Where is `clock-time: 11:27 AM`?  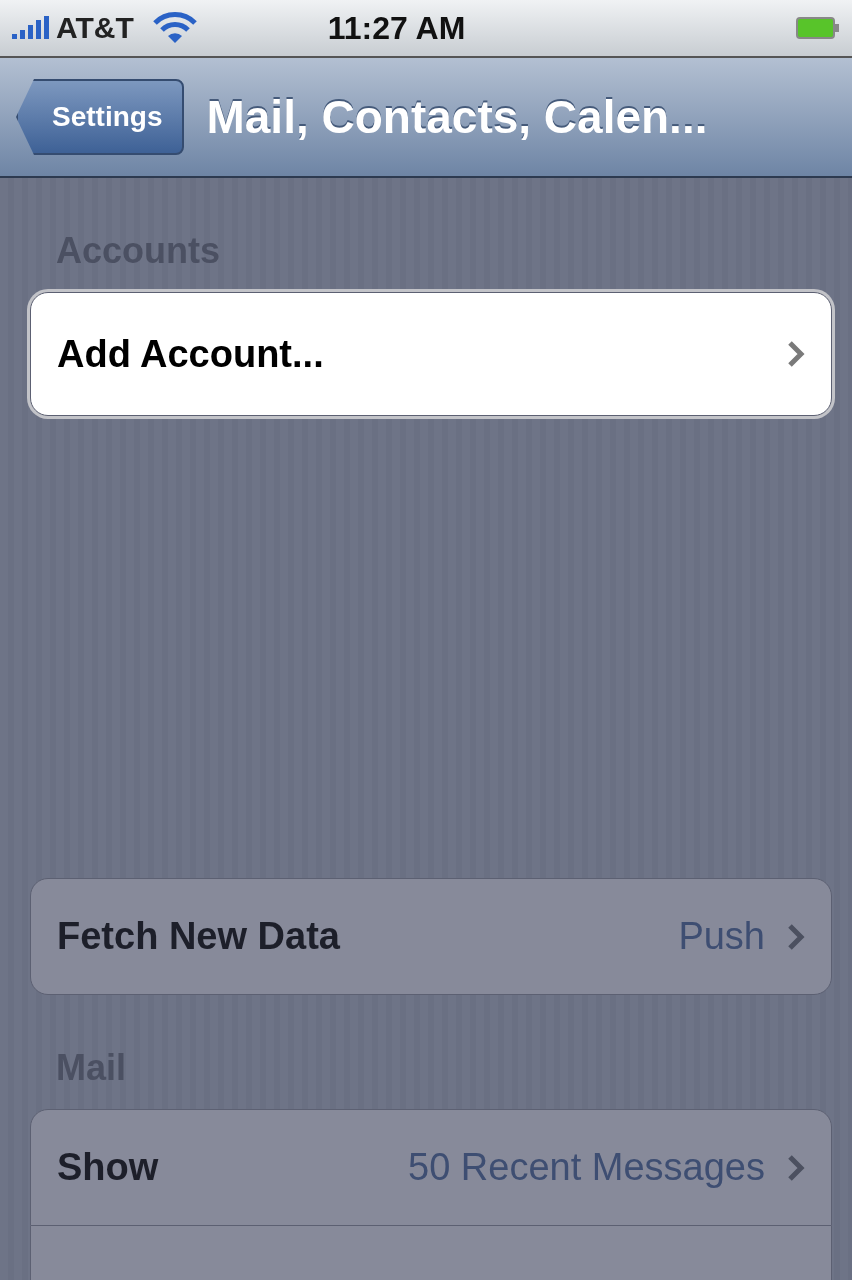 clock-time: 11:27 AM is located at coordinates (397, 28).